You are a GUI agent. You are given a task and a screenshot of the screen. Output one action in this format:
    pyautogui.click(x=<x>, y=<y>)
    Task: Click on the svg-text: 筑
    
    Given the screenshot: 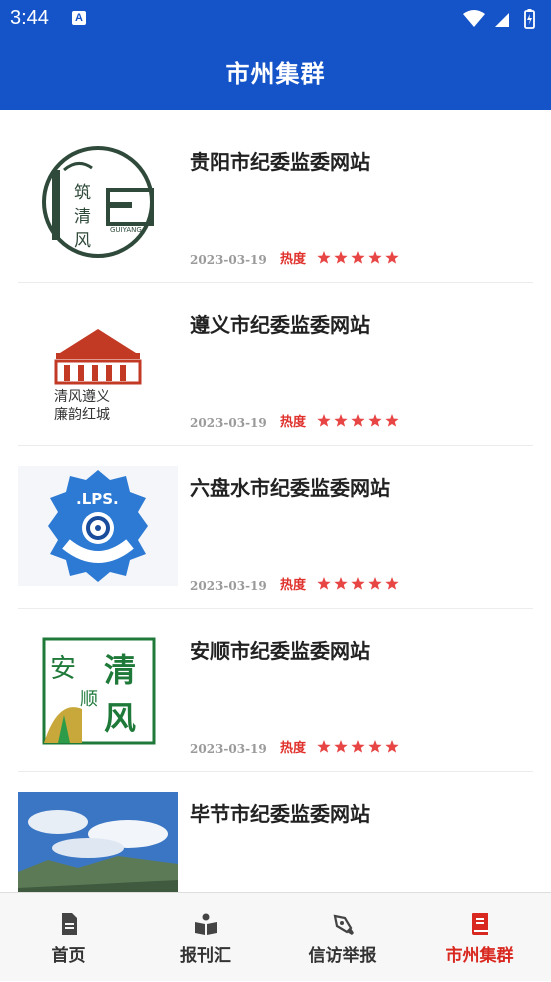 What is the action you would take?
    pyautogui.click(x=82, y=193)
    